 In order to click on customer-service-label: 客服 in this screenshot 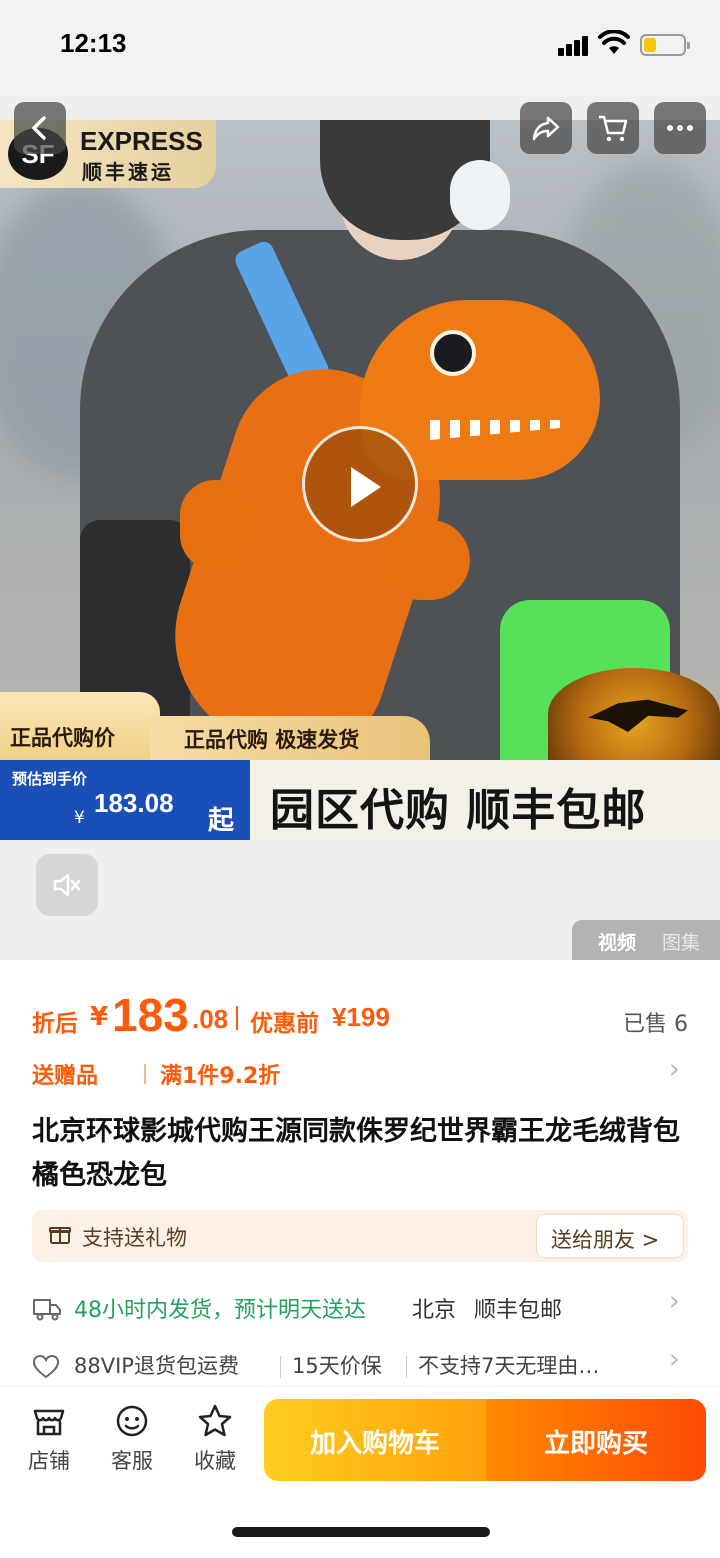, I will do `click(132, 1461)`.